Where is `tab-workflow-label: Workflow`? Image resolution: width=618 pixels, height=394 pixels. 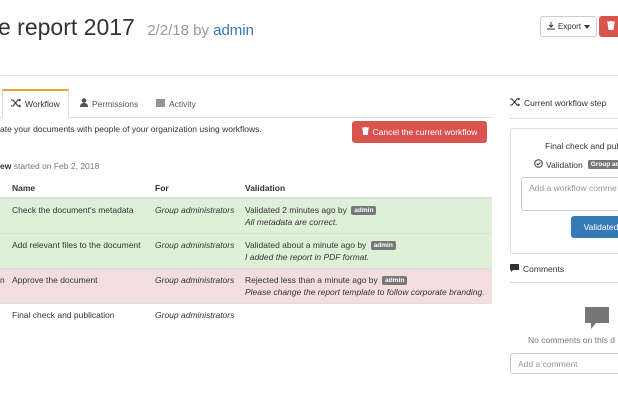
tab-workflow-label: Workflow is located at coordinates (42, 104).